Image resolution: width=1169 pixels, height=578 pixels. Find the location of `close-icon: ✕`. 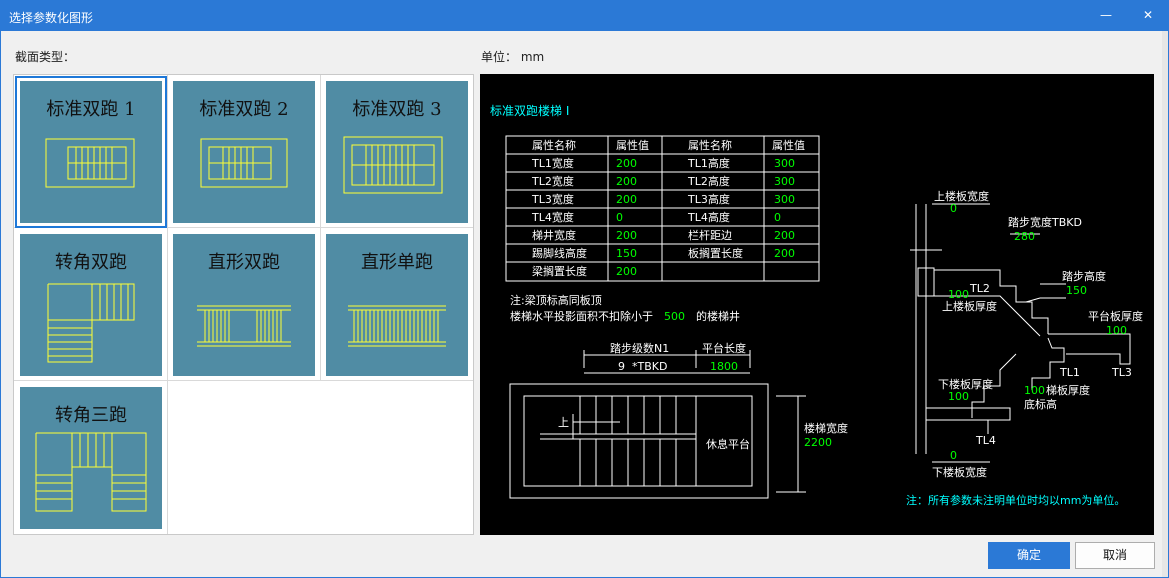

close-icon: ✕ is located at coordinates (1148, 15).